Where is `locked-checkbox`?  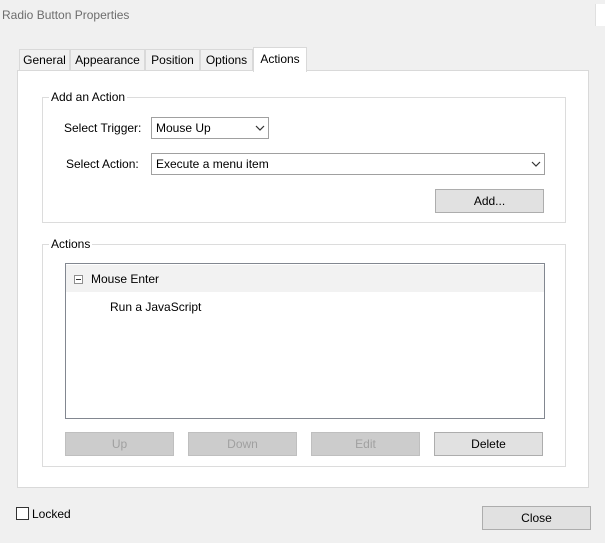
locked-checkbox is located at coordinates (22, 513).